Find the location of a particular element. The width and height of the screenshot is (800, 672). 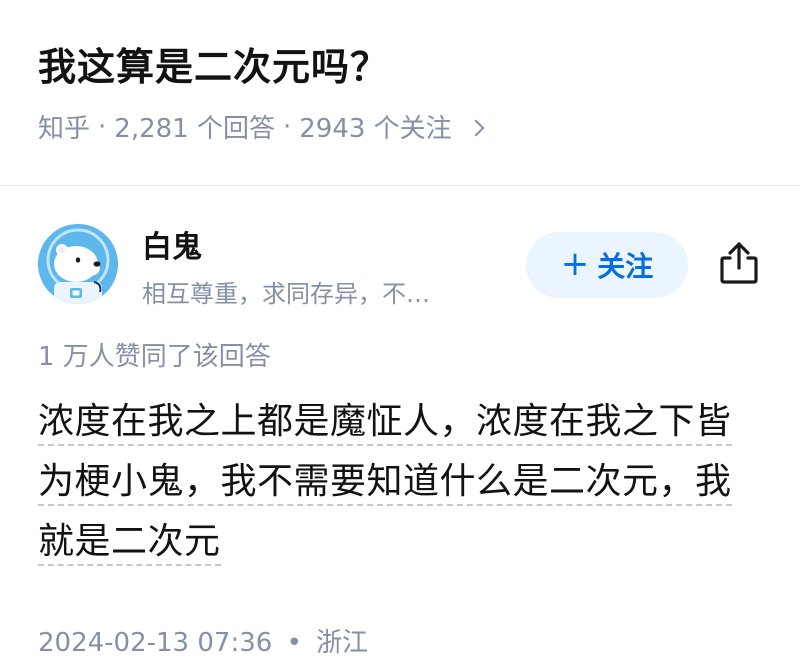

answer-meta: 2024-02-13 07:36 • 浙江 is located at coordinates (203, 640).